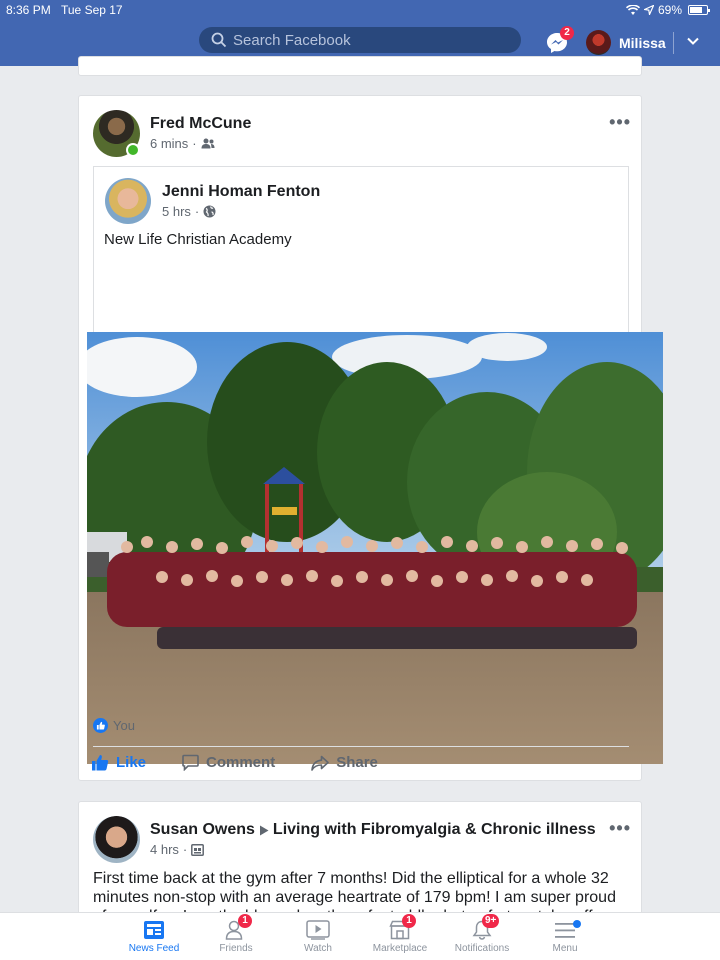 This screenshot has height=960, width=720. I want to click on profile-button: Milissa, so click(626, 42).